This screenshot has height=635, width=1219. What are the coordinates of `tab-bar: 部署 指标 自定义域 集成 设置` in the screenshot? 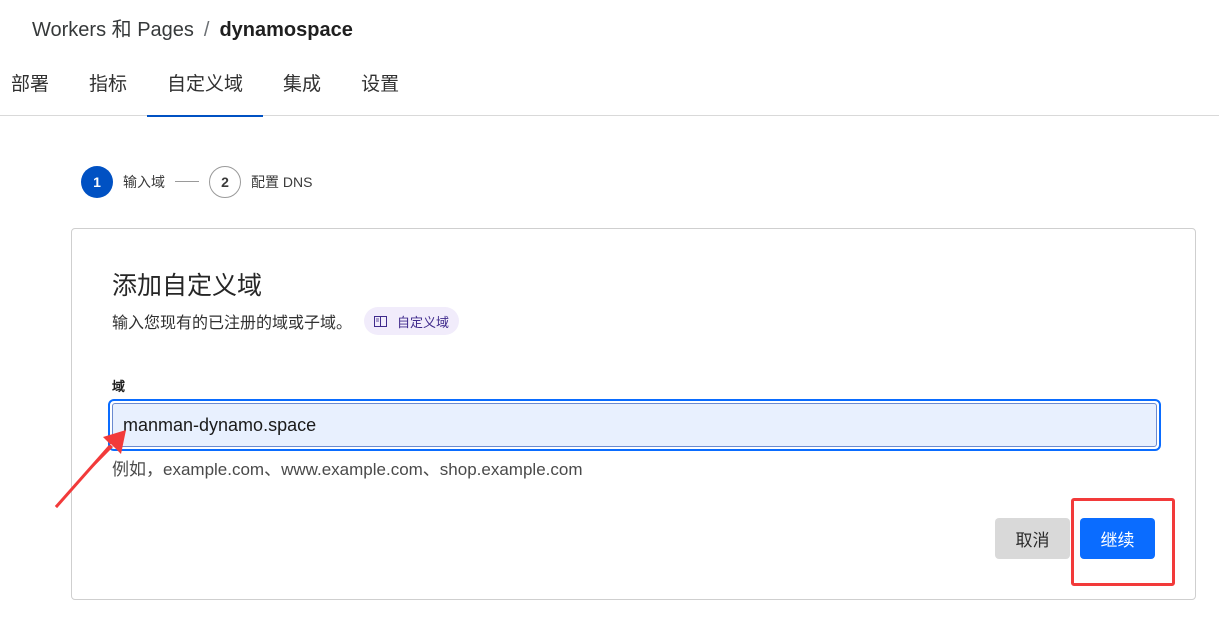 It's located at (609, 88).